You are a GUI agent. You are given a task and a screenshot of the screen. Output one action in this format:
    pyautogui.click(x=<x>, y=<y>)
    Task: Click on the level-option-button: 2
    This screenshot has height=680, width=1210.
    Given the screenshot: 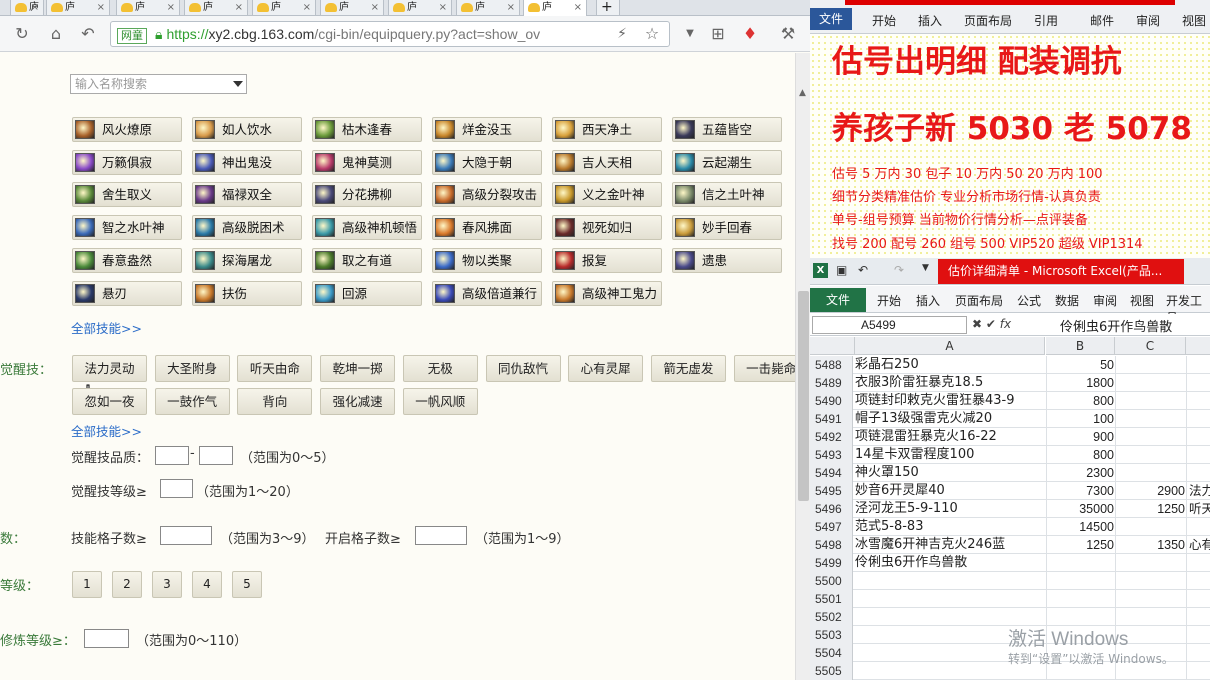 What is the action you would take?
    pyautogui.click(x=127, y=584)
    